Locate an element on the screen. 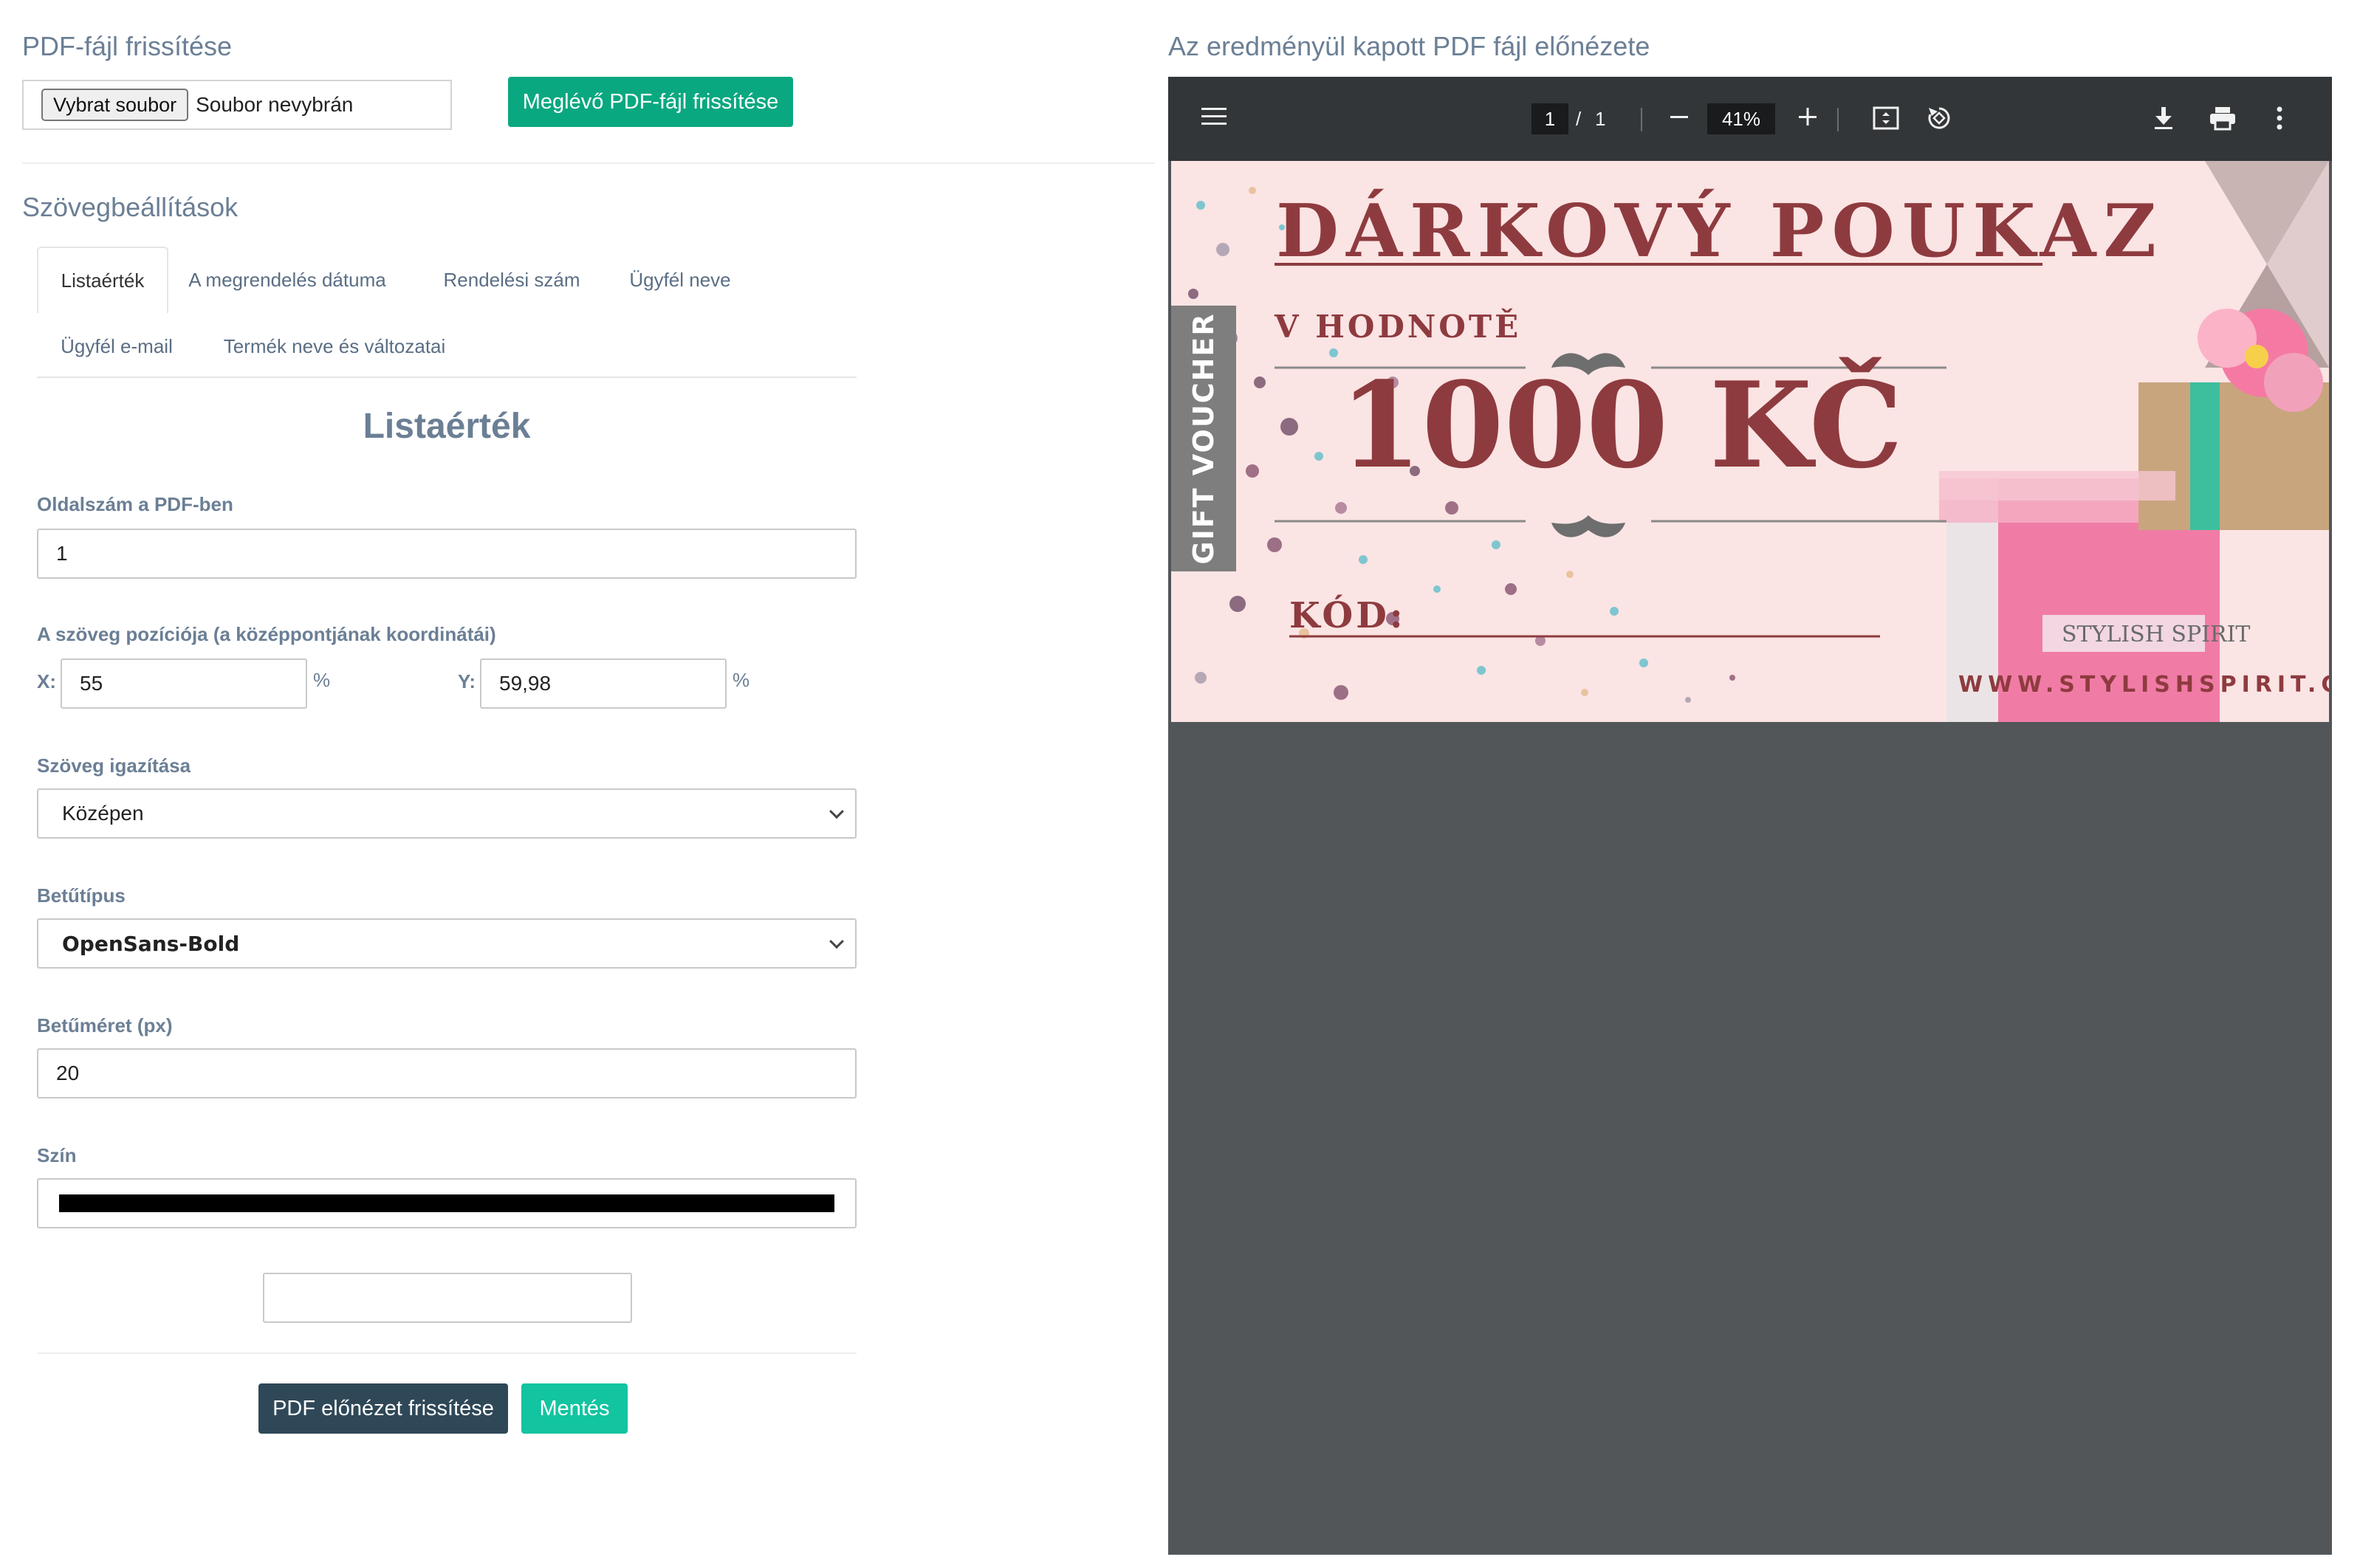  y-percent-unit: % is located at coordinates (741, 680).